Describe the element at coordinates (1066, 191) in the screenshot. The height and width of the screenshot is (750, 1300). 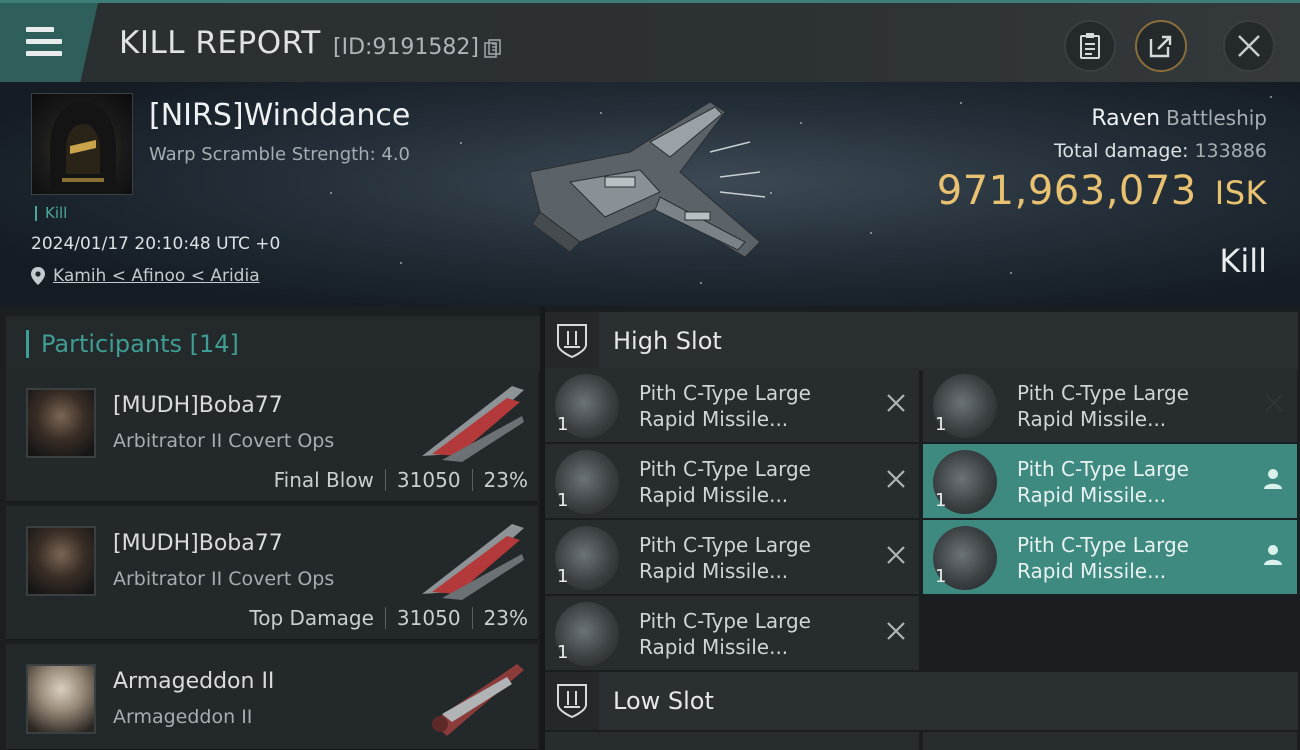
I see `isk-amount: 971,963,073` at that location.